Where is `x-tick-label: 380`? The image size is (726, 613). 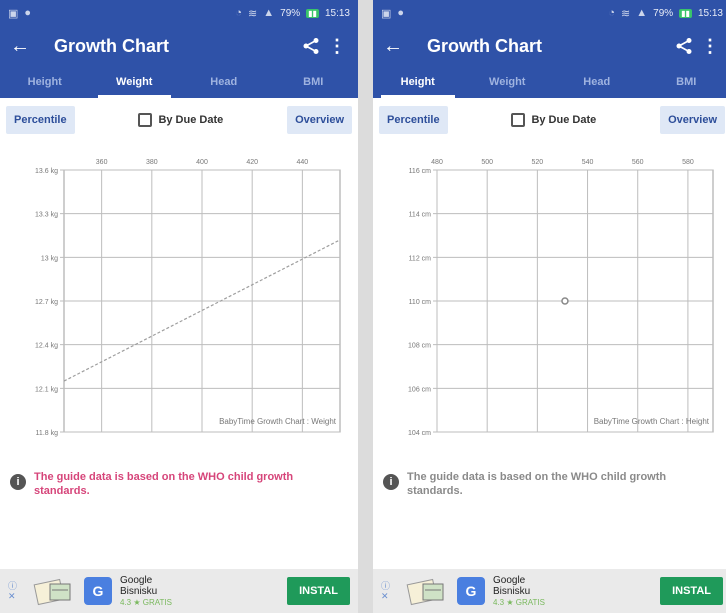 x-tick-label: 380 is located at coordinates (152, 162).